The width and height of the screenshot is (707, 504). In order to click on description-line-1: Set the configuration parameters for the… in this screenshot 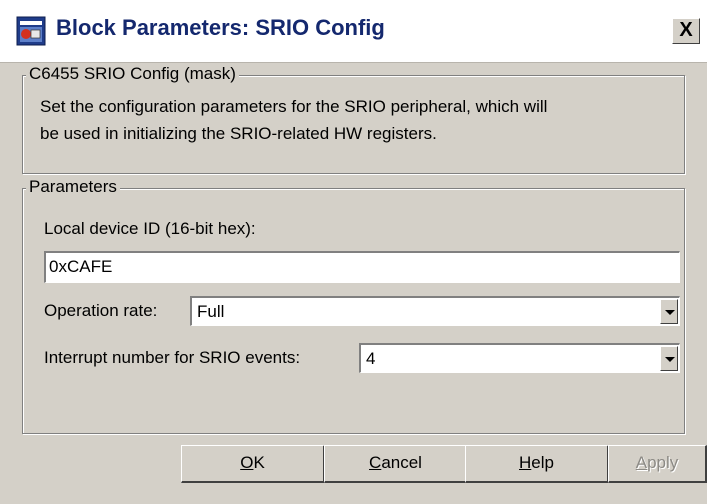, I will do `click(294, 106)`.